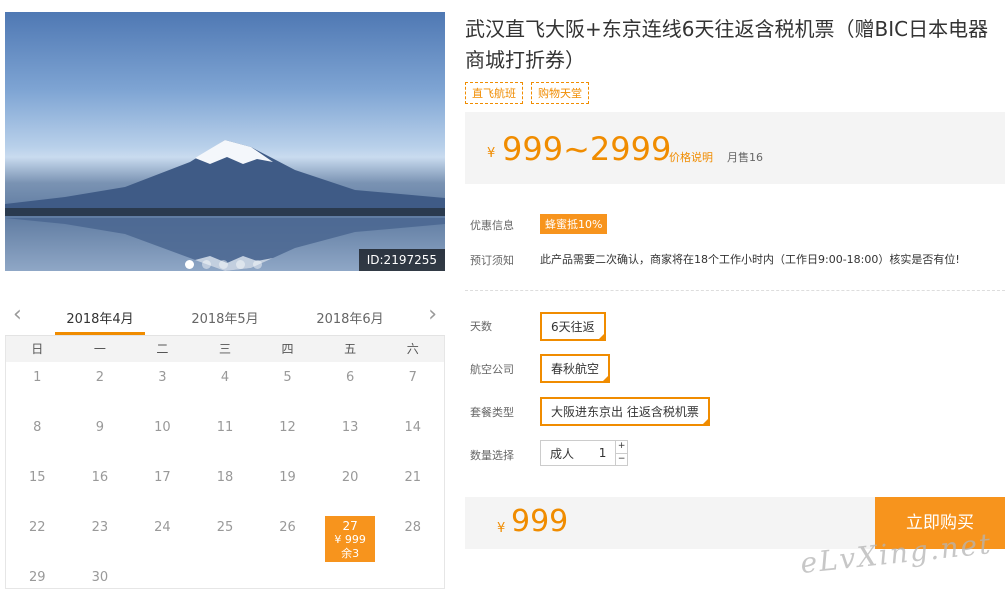 The image size is (1007, 589). Describe the element at coordinates (100, 527) in the screenshot. I see `calendar-day: 23` at that location.